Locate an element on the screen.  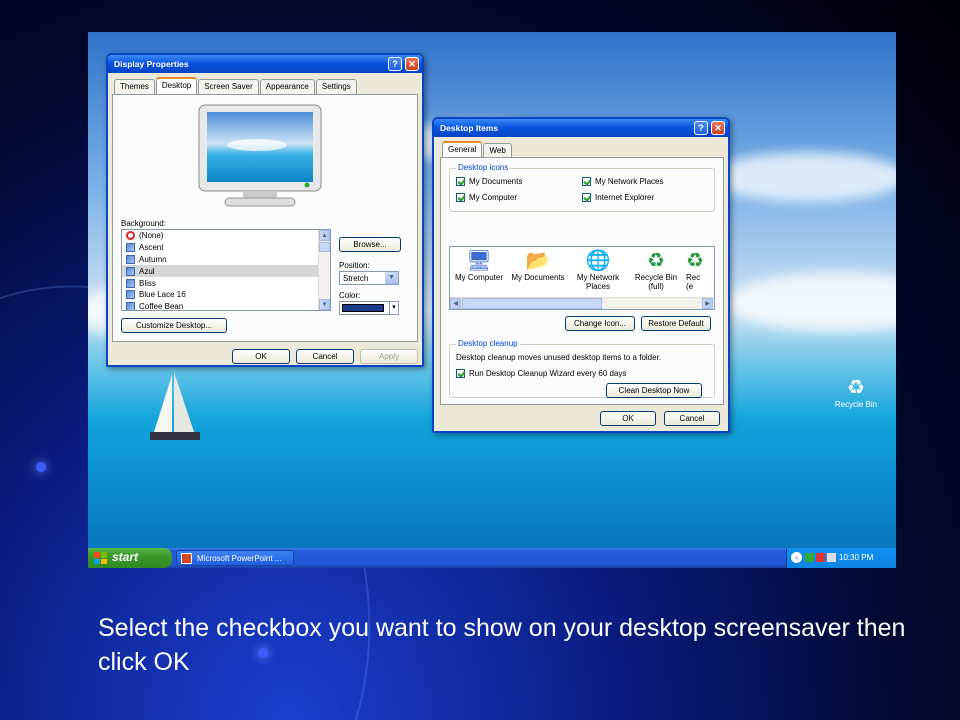
scroll-right-icon: ▶ is located at coordinates (707, 303).